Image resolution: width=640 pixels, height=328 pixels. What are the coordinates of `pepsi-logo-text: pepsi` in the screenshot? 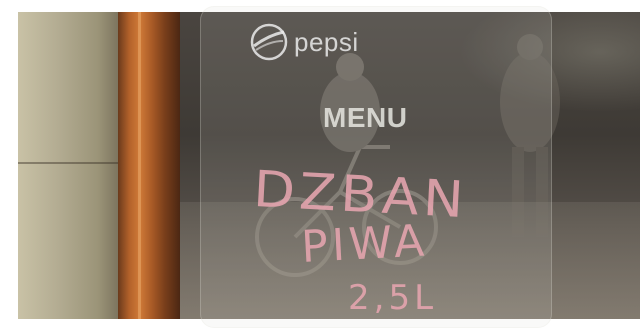 It's located at (326, 41).